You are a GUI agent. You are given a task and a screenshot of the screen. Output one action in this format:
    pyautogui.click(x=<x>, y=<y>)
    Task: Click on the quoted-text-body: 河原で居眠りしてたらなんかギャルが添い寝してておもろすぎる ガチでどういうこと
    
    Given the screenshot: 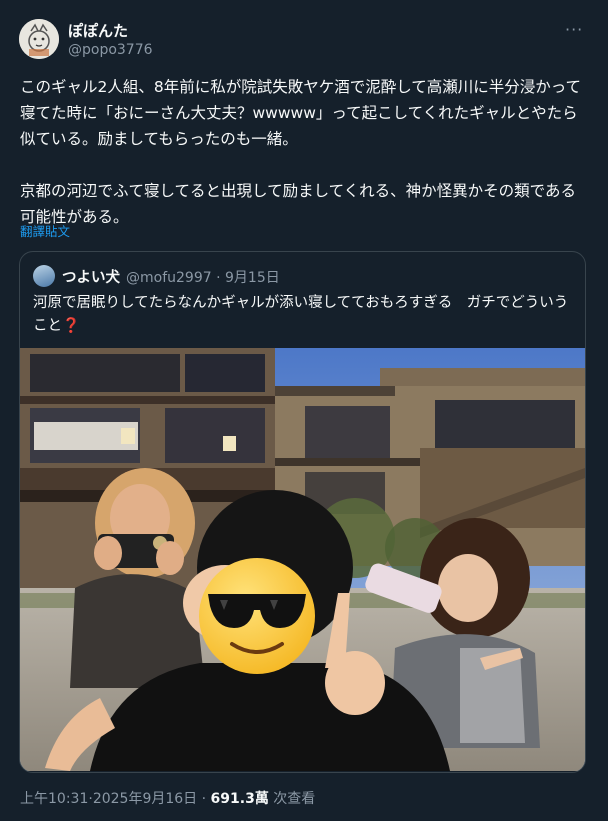 What is the action you would take?
    pyautogui.click(x=301, y=314)
    